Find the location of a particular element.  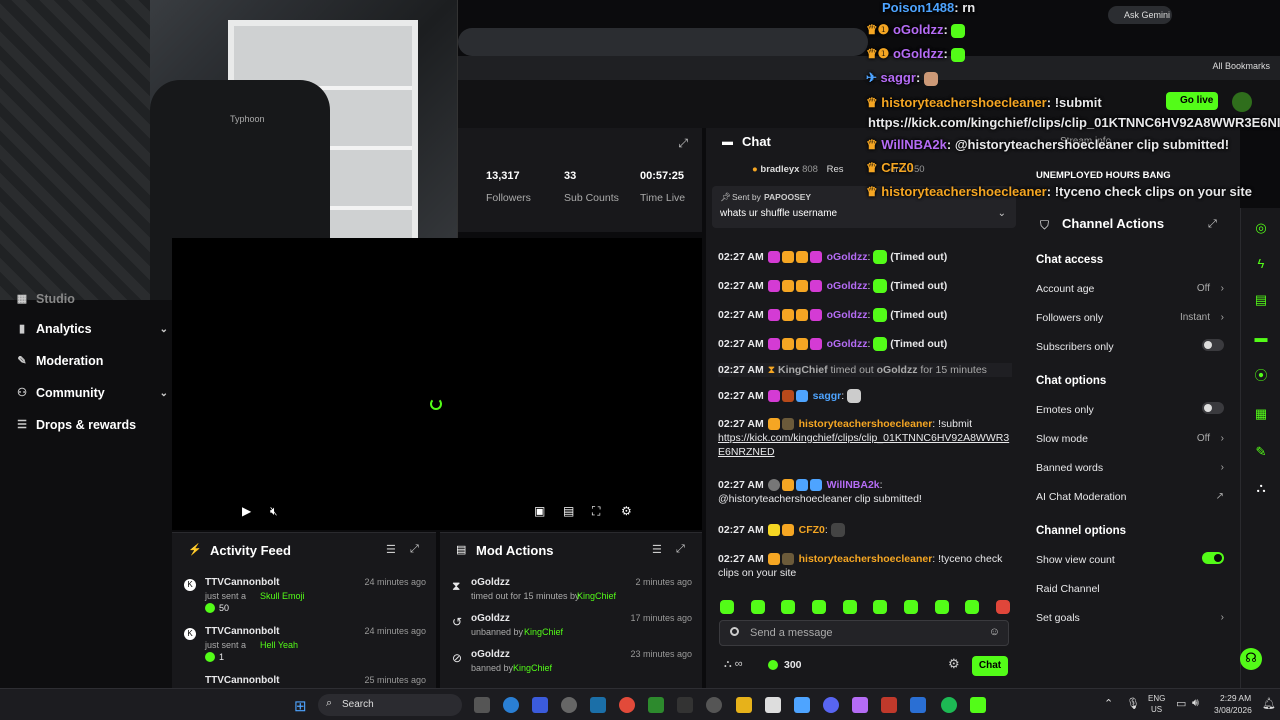

overlay-line: ♛ historyteachershoecleaner: !submit is located at coordinates (984, 102).